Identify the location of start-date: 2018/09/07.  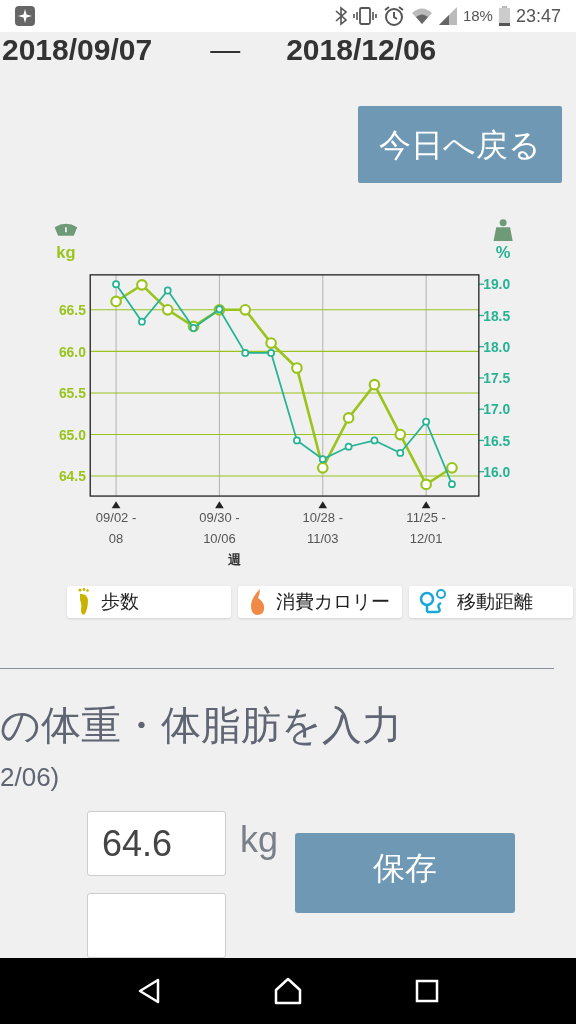
(77, 50).